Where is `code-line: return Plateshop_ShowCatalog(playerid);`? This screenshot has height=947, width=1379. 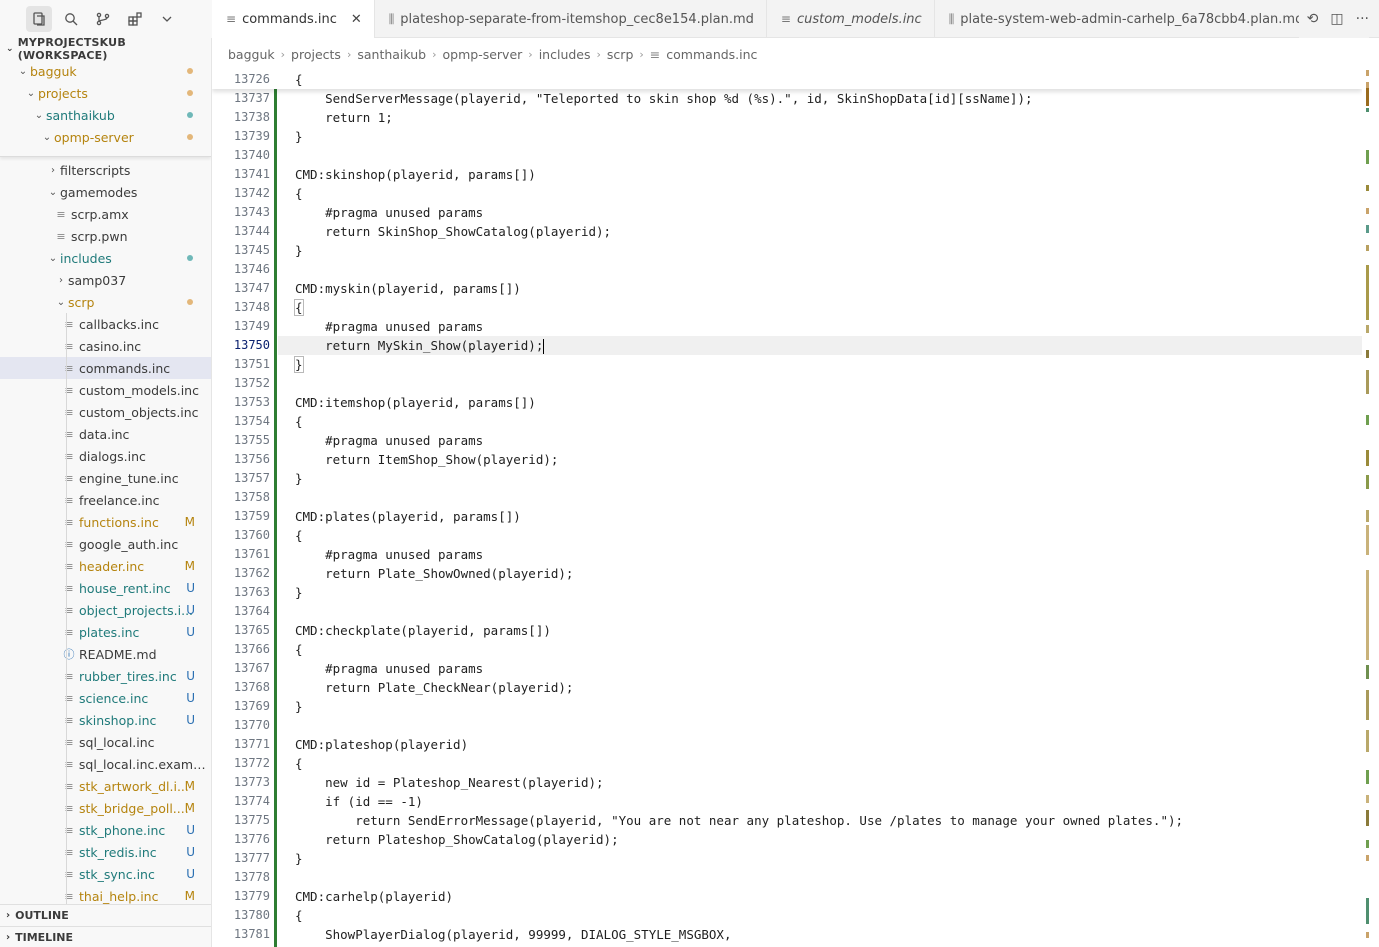 code-line: return Plateshop_ShowCatalog(playerid); is located at coordinates (828, 839).